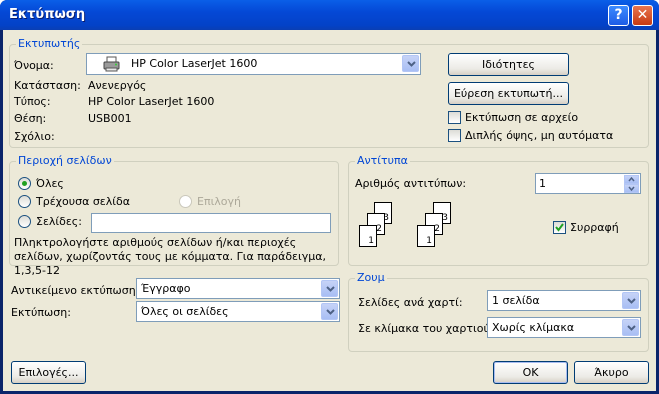 This screenshot has width=659, height=394. What do you see at coordinates (631, 188) in the screenshot?
I see `spin-down-icon` at bounding box center [631, 188].